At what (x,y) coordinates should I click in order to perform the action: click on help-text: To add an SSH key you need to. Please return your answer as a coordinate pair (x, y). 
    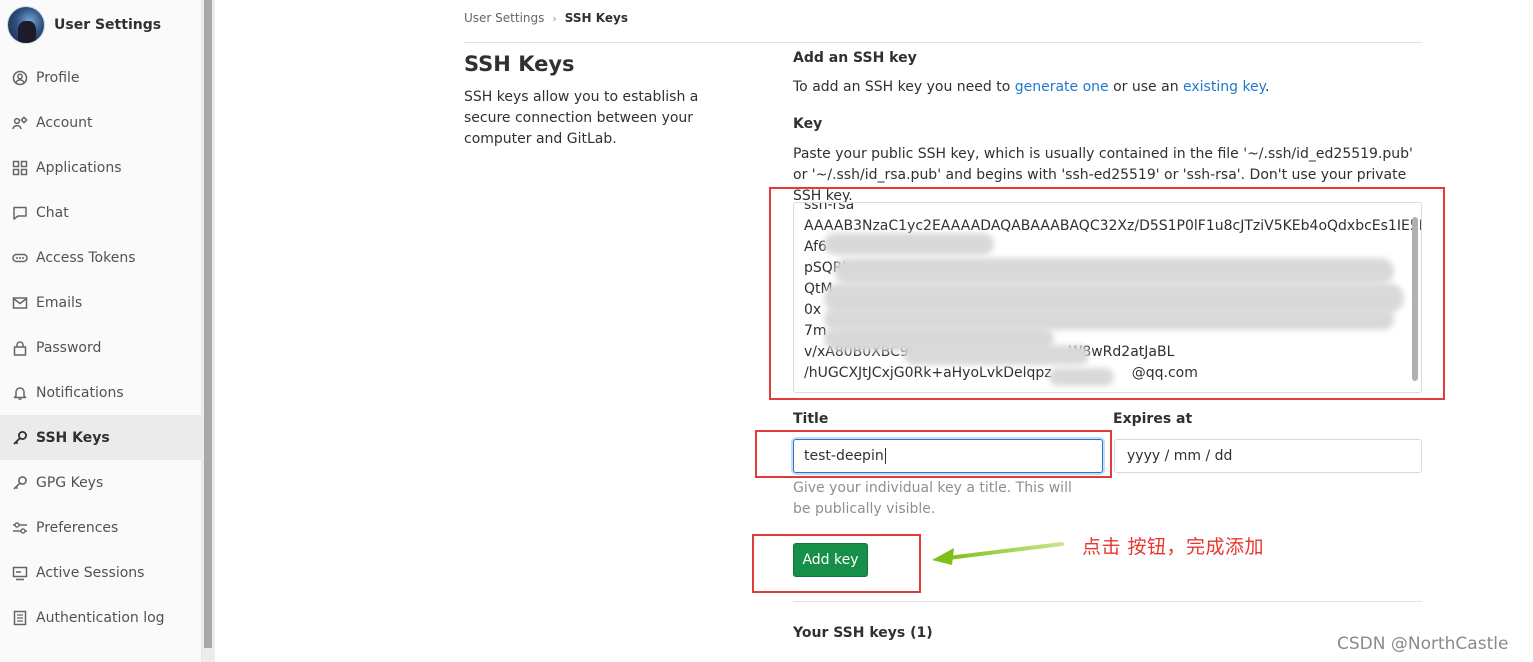
    Looking at the image, I should click on (904, 87).